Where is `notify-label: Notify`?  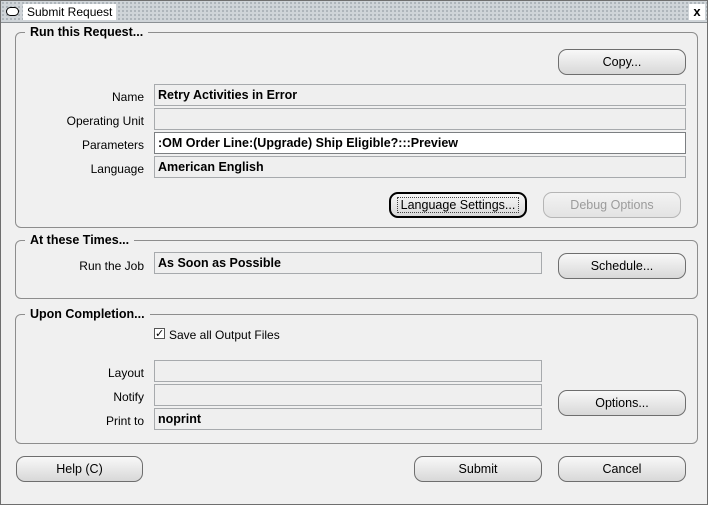 notify-label: Notify is located at coordinates (128, 397).